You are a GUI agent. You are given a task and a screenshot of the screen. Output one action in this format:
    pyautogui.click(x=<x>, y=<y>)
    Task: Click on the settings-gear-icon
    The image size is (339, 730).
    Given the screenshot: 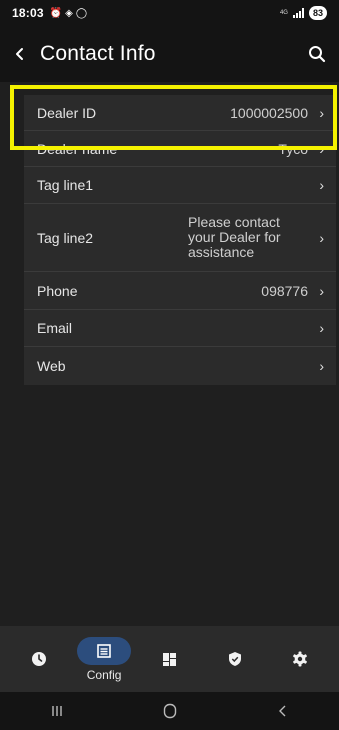 What is the action you would take?
    pyautogui.click(x=300, y=659)
    